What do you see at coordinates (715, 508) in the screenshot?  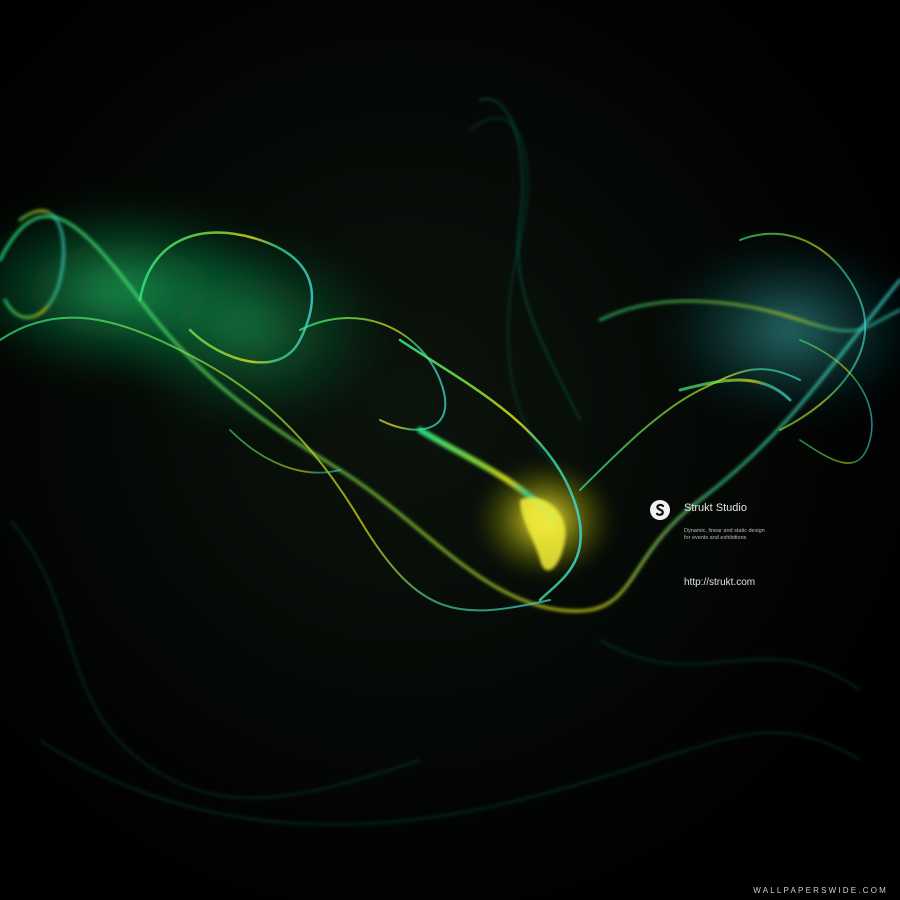 I see `brand-name: Strukt Studio` at bounding box center [715, 508].